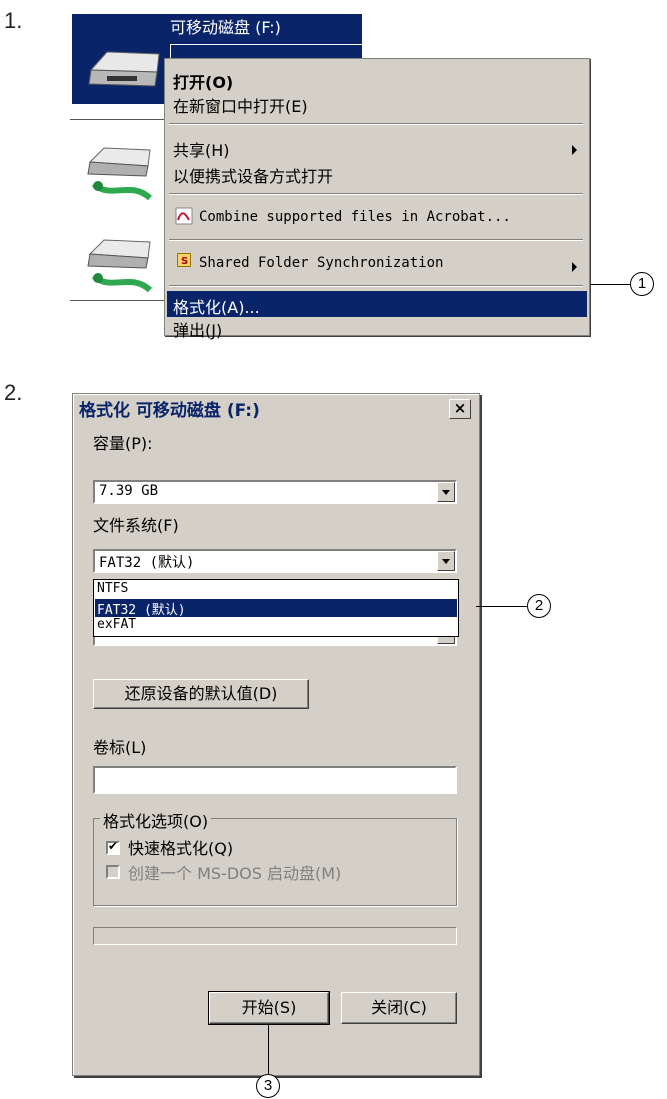 This screenshot has height=1099, width=667. I want to click on menu-item-share: 共享(H), so click(201, 149).